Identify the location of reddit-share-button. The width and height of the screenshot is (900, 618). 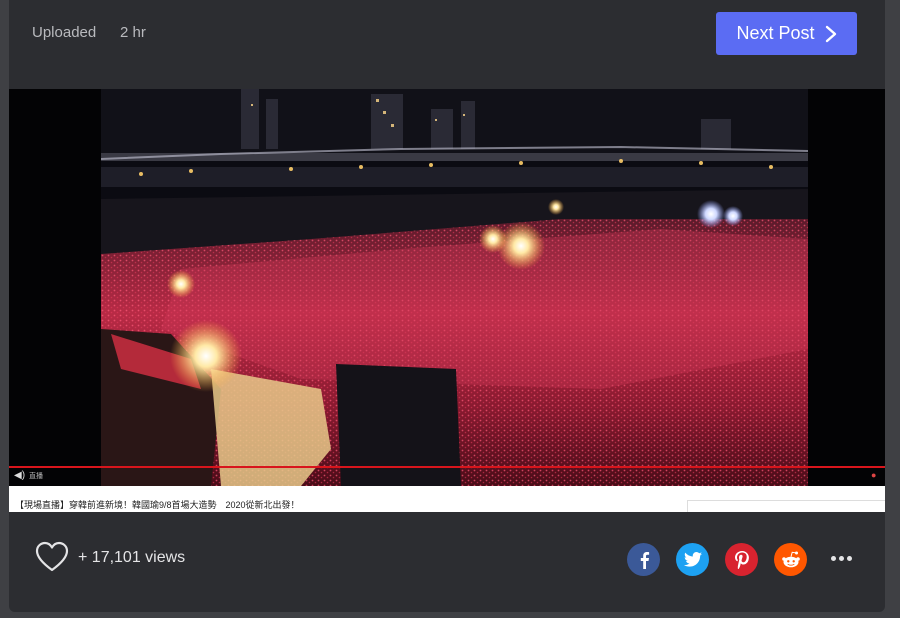
(790, 559).